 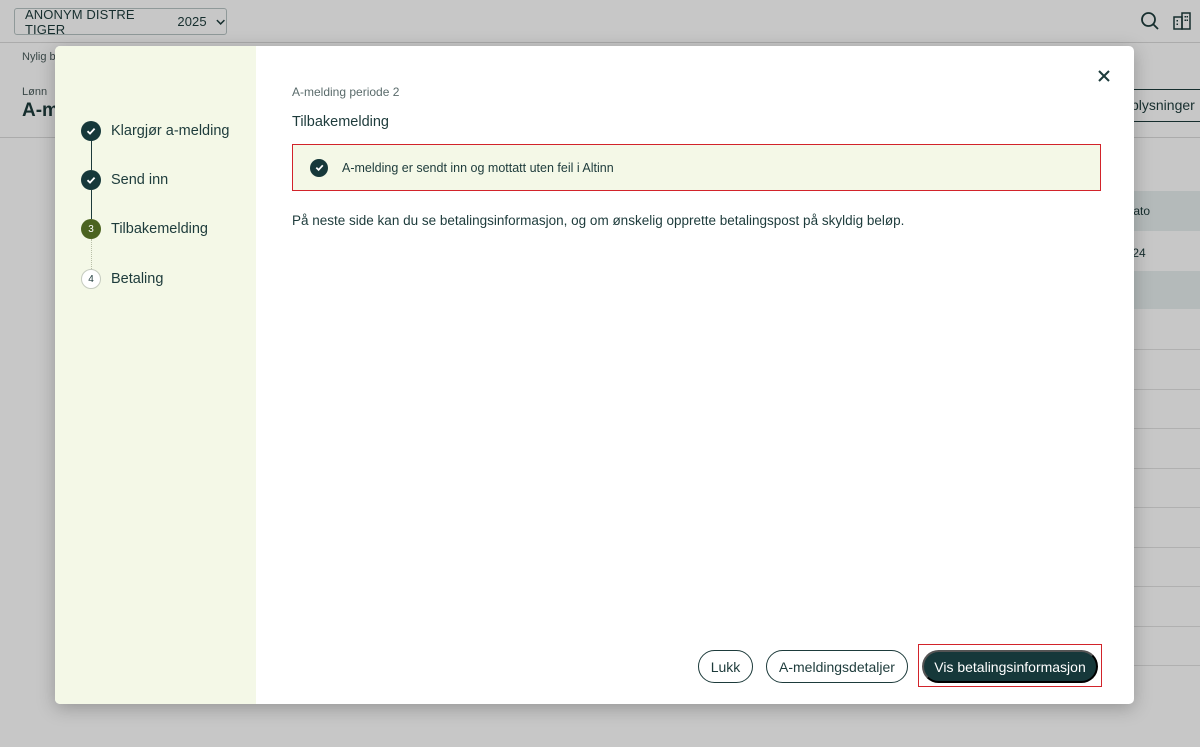 What do you see at coordinates (346, 92) in the screenshot?
I see `period-label: A-melding periode 2` at bounding box center [346, 92].